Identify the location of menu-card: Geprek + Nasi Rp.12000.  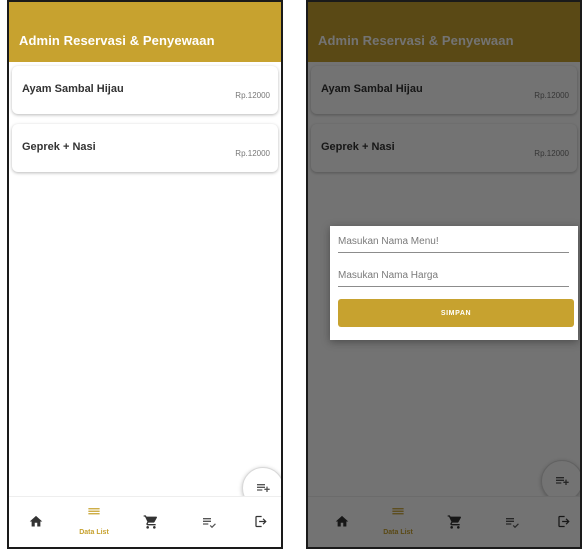
(145, 148).